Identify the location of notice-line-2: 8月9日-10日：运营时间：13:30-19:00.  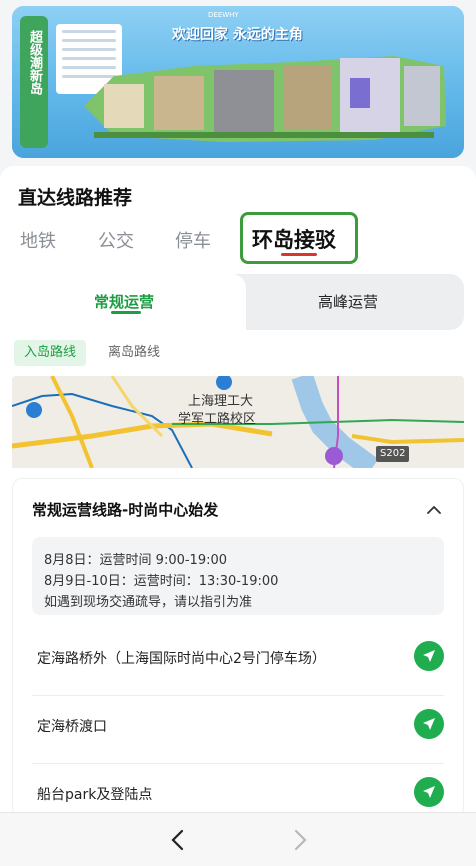
(161, 581).